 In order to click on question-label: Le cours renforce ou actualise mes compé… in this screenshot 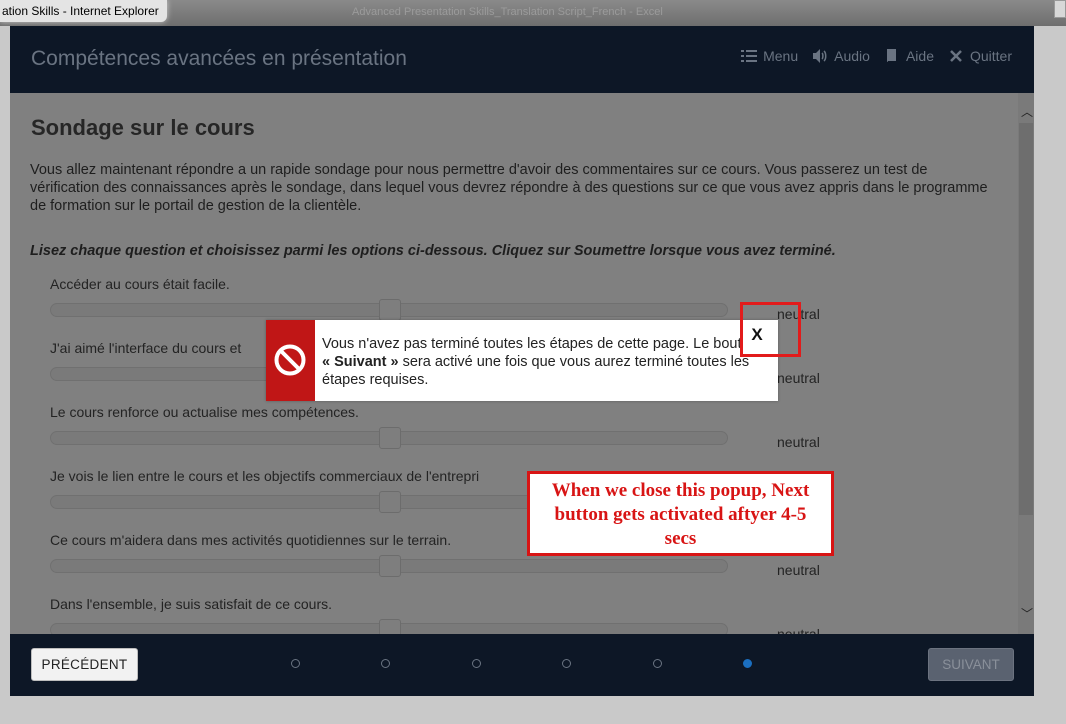, I will do `click(204, 412)`.